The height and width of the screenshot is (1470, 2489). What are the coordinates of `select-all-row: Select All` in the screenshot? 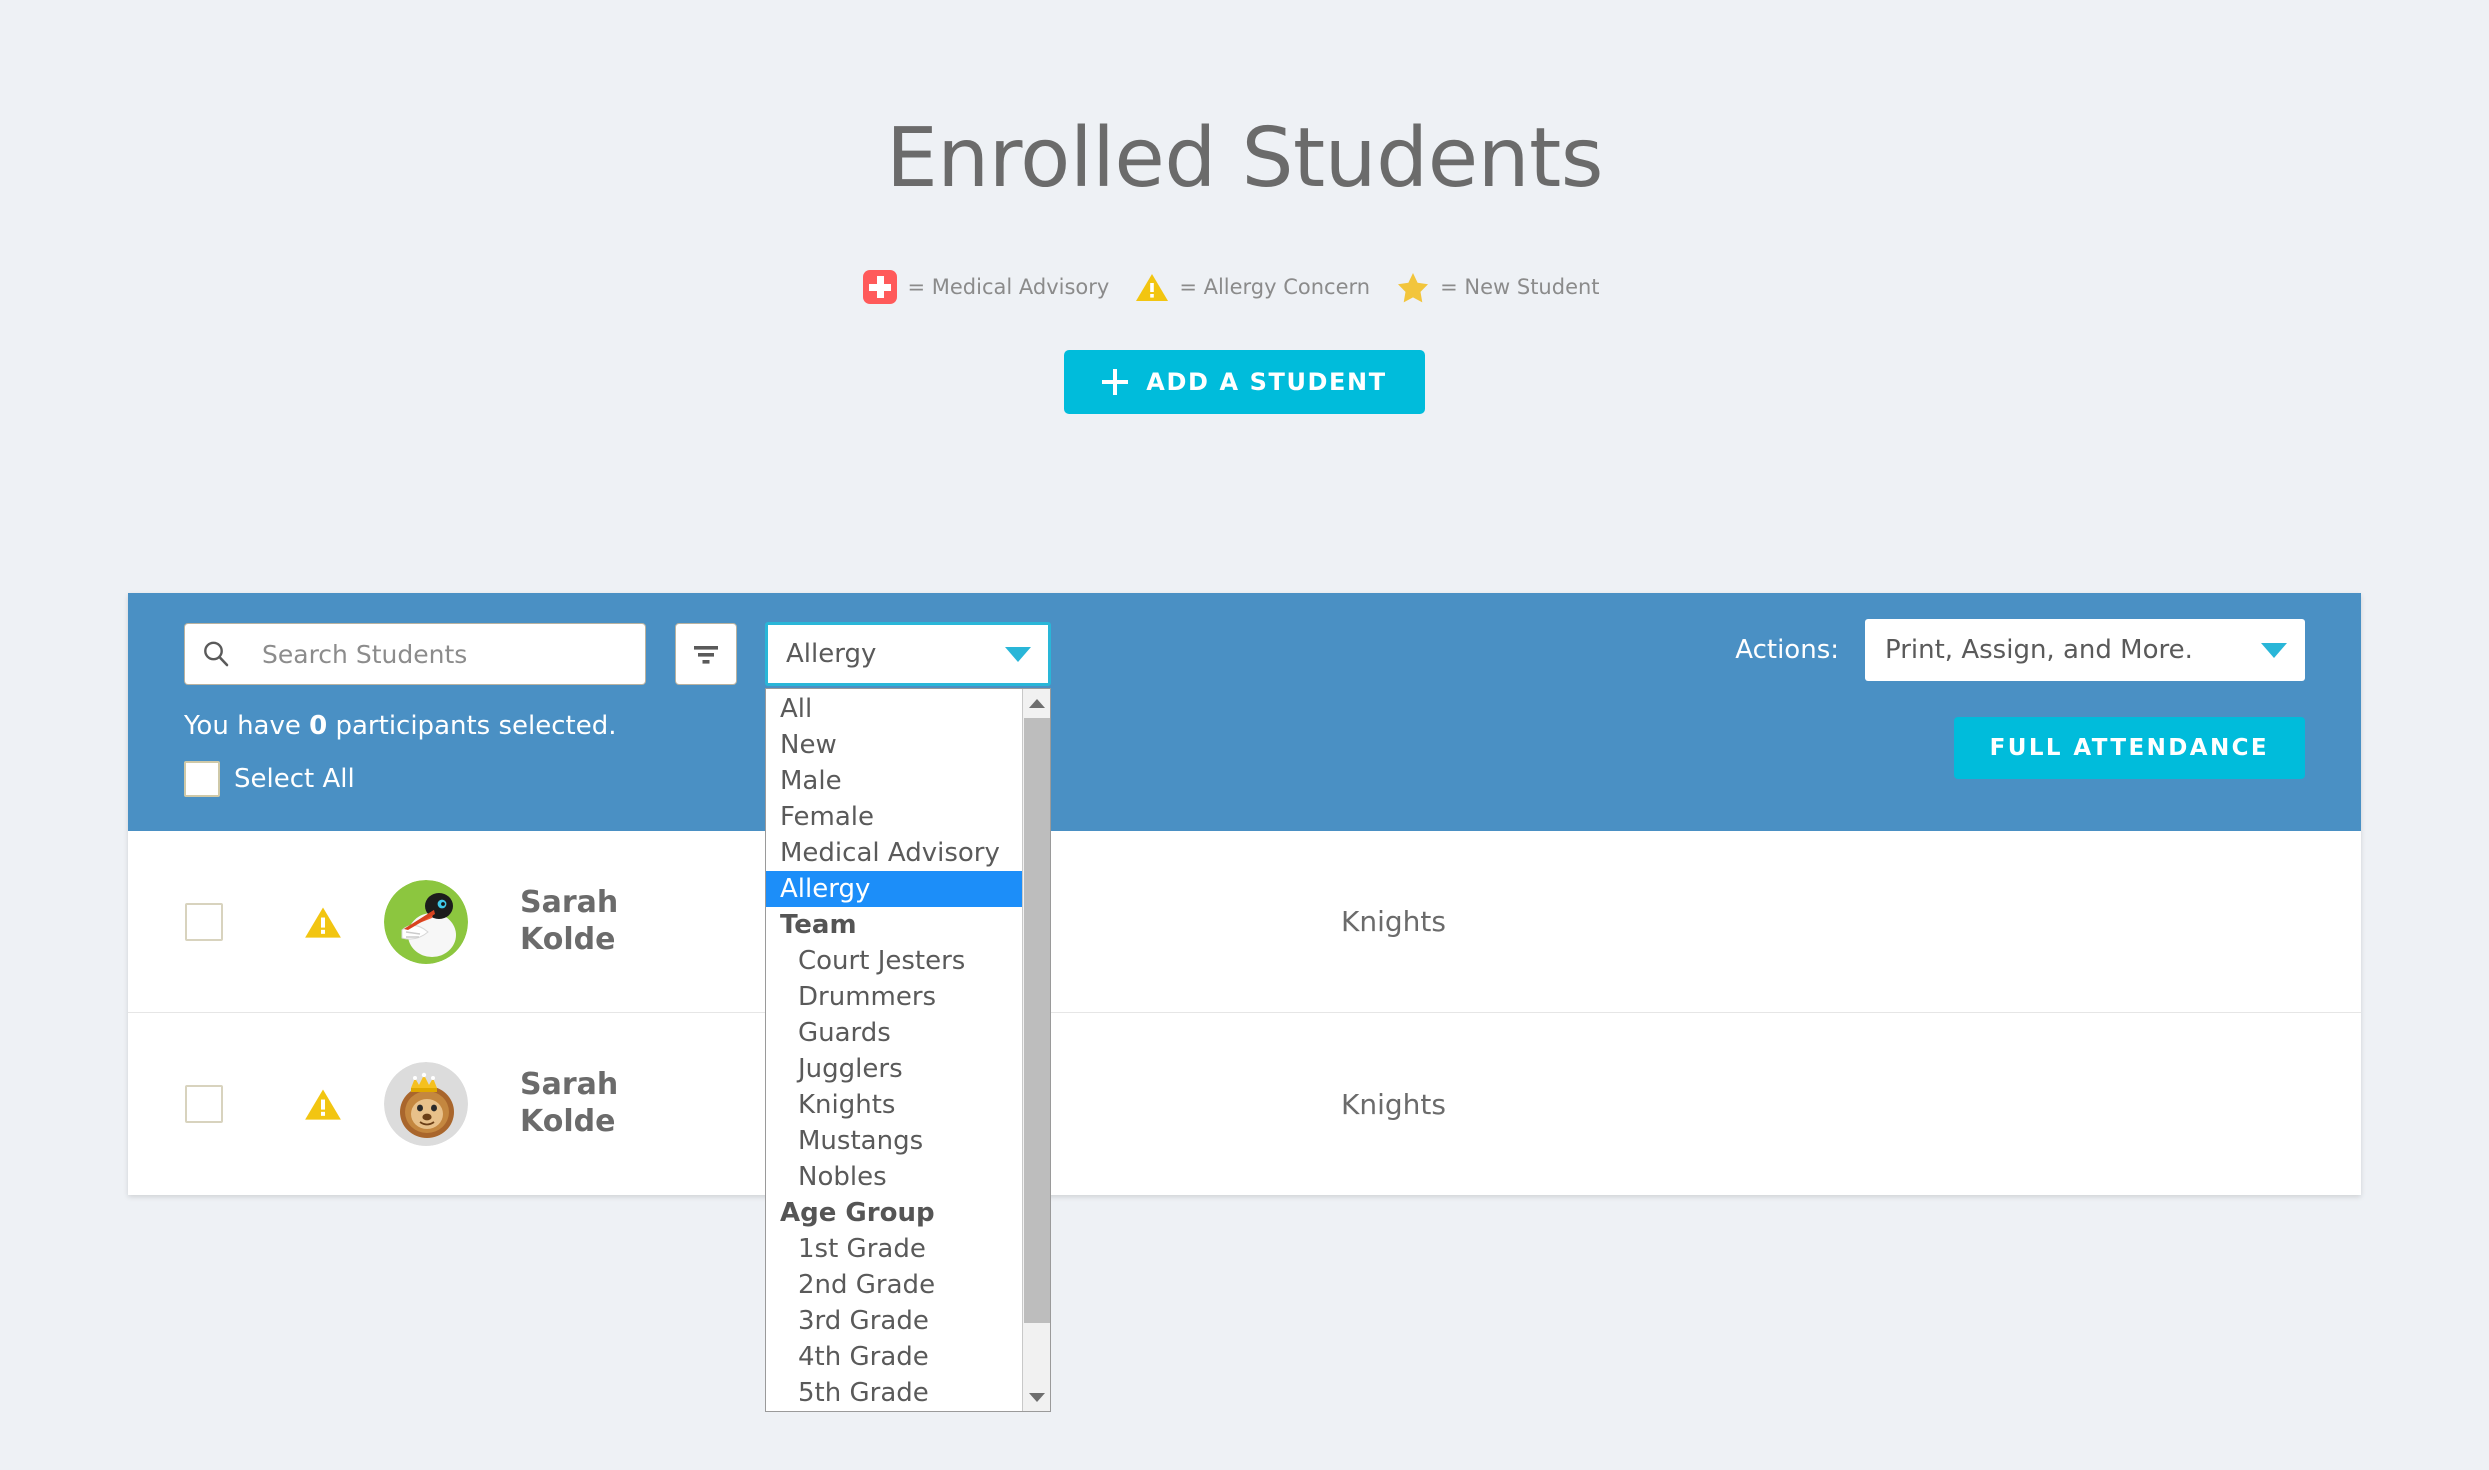 It's located at (400, 779).